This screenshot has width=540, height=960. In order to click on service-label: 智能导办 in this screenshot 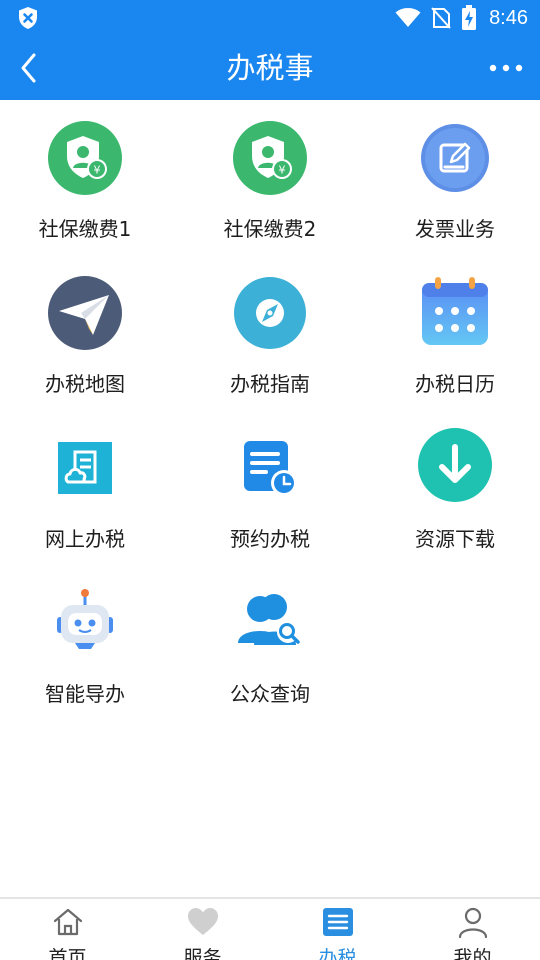, I will do `click(85, 694)`.